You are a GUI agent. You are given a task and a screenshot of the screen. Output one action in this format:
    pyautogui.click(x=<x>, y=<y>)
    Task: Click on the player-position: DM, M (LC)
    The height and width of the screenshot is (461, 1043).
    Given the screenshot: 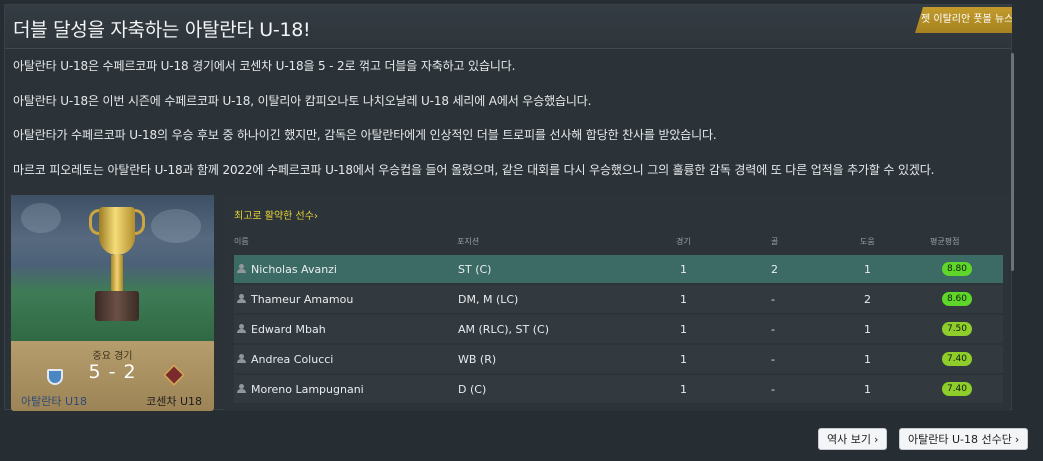 What is the action you would take?
    pyautogui.click(x=488, y=299)
    